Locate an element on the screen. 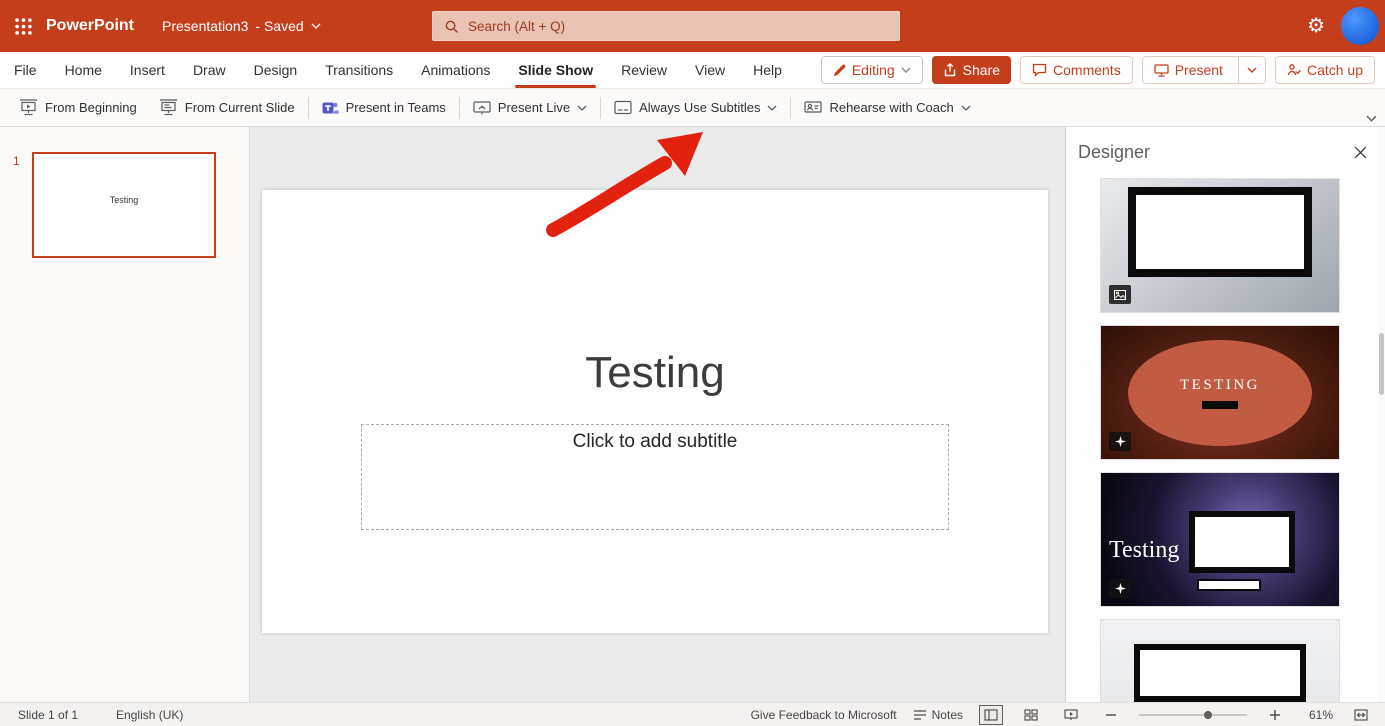 The width and height of the screenshot is (1385, 726). notes-icon is located at coordinates (919, 714).